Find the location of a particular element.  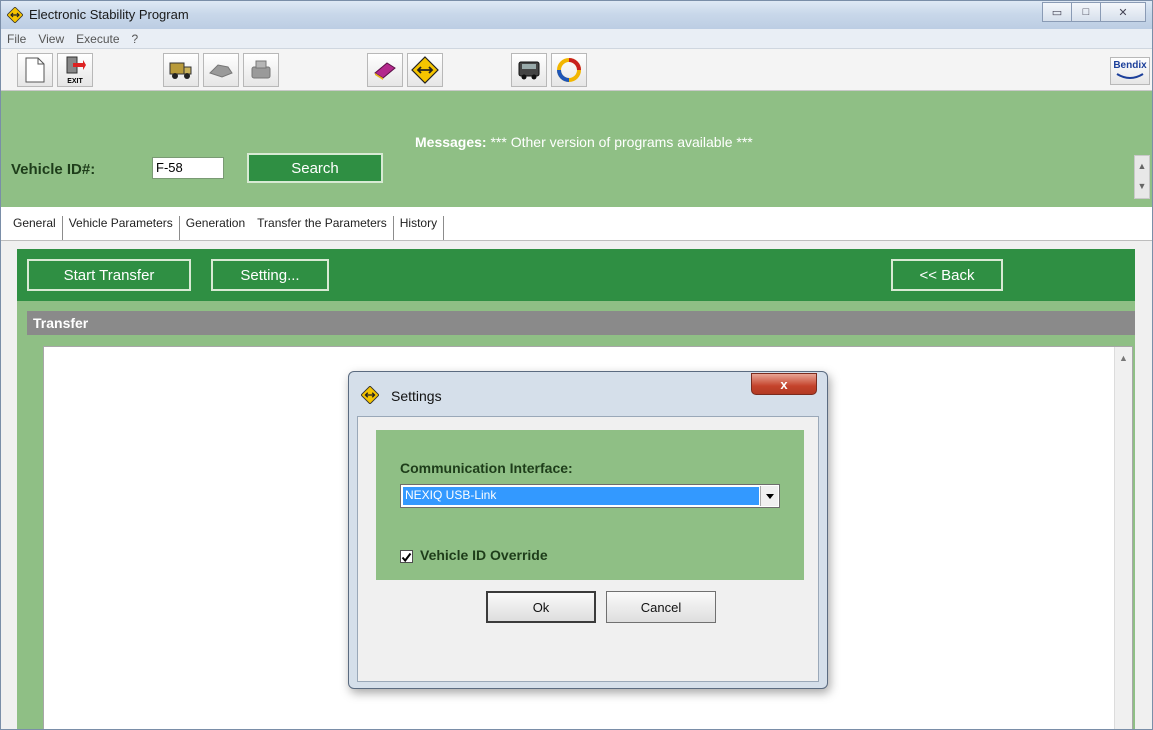

messages-label: Messages: is located at coordinates (451, 142).